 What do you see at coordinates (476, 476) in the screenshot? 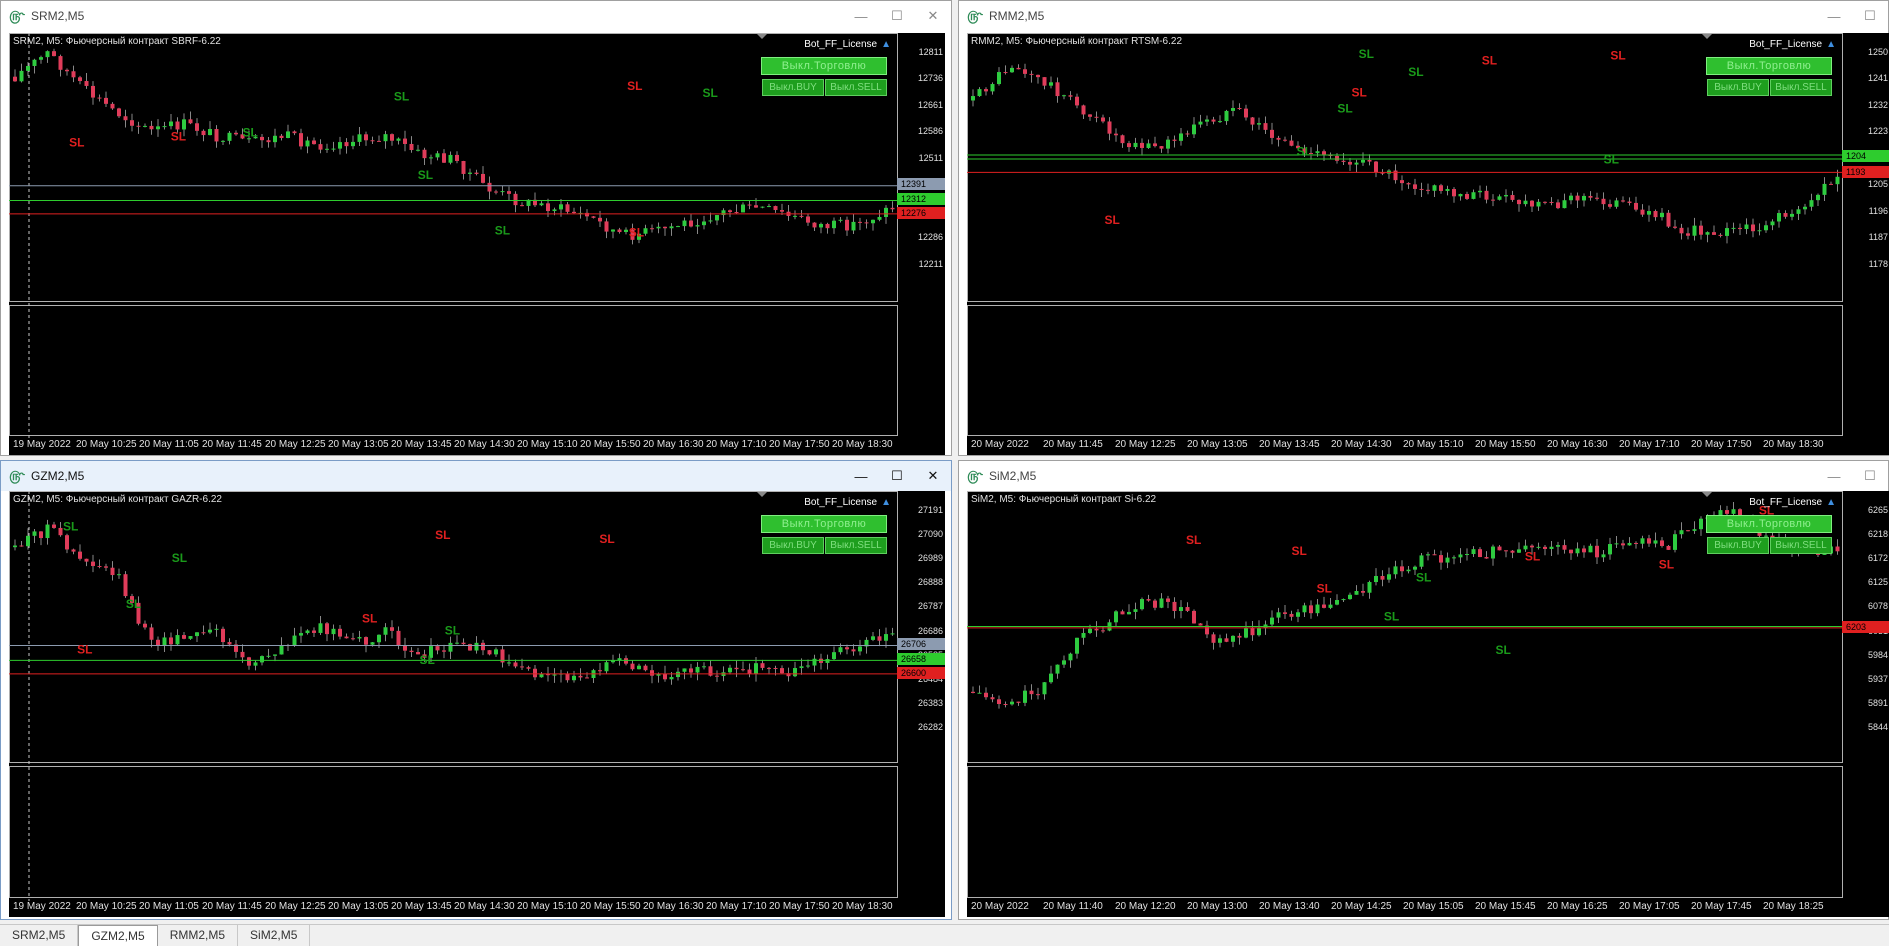
I see `window-titlebar: ௹ GZM2,M5` at bounding box center [476, 476].